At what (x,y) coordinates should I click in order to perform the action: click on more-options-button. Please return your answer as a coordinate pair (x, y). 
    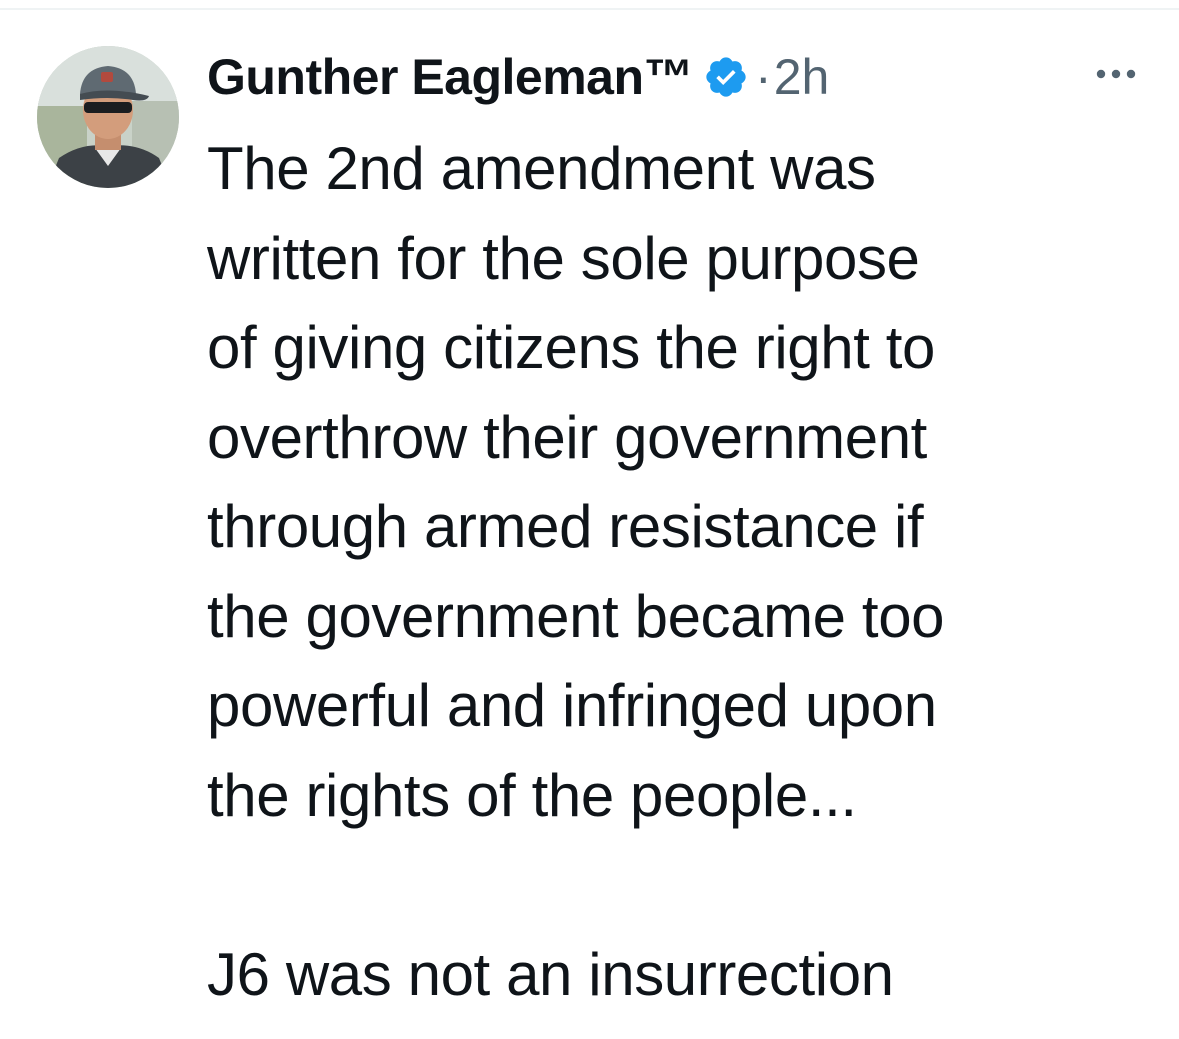
    Looking at the image, I should click on (1116, 74).